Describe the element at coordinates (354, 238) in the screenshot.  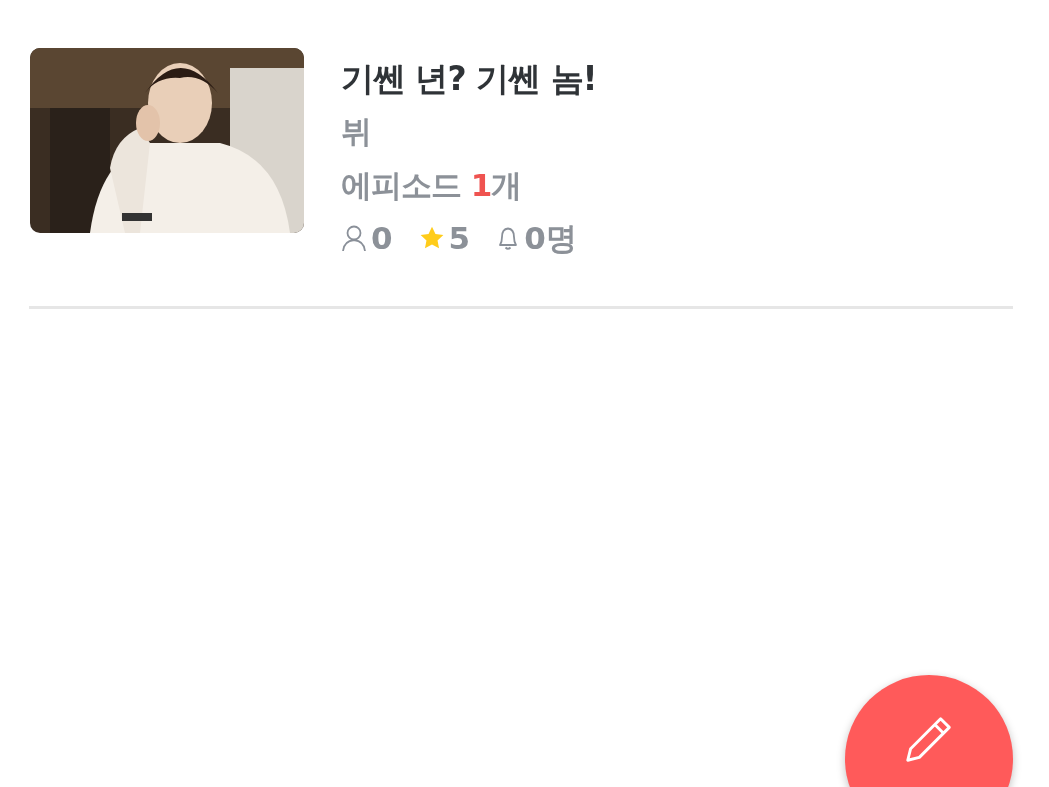
I see `person-icon` at that location.